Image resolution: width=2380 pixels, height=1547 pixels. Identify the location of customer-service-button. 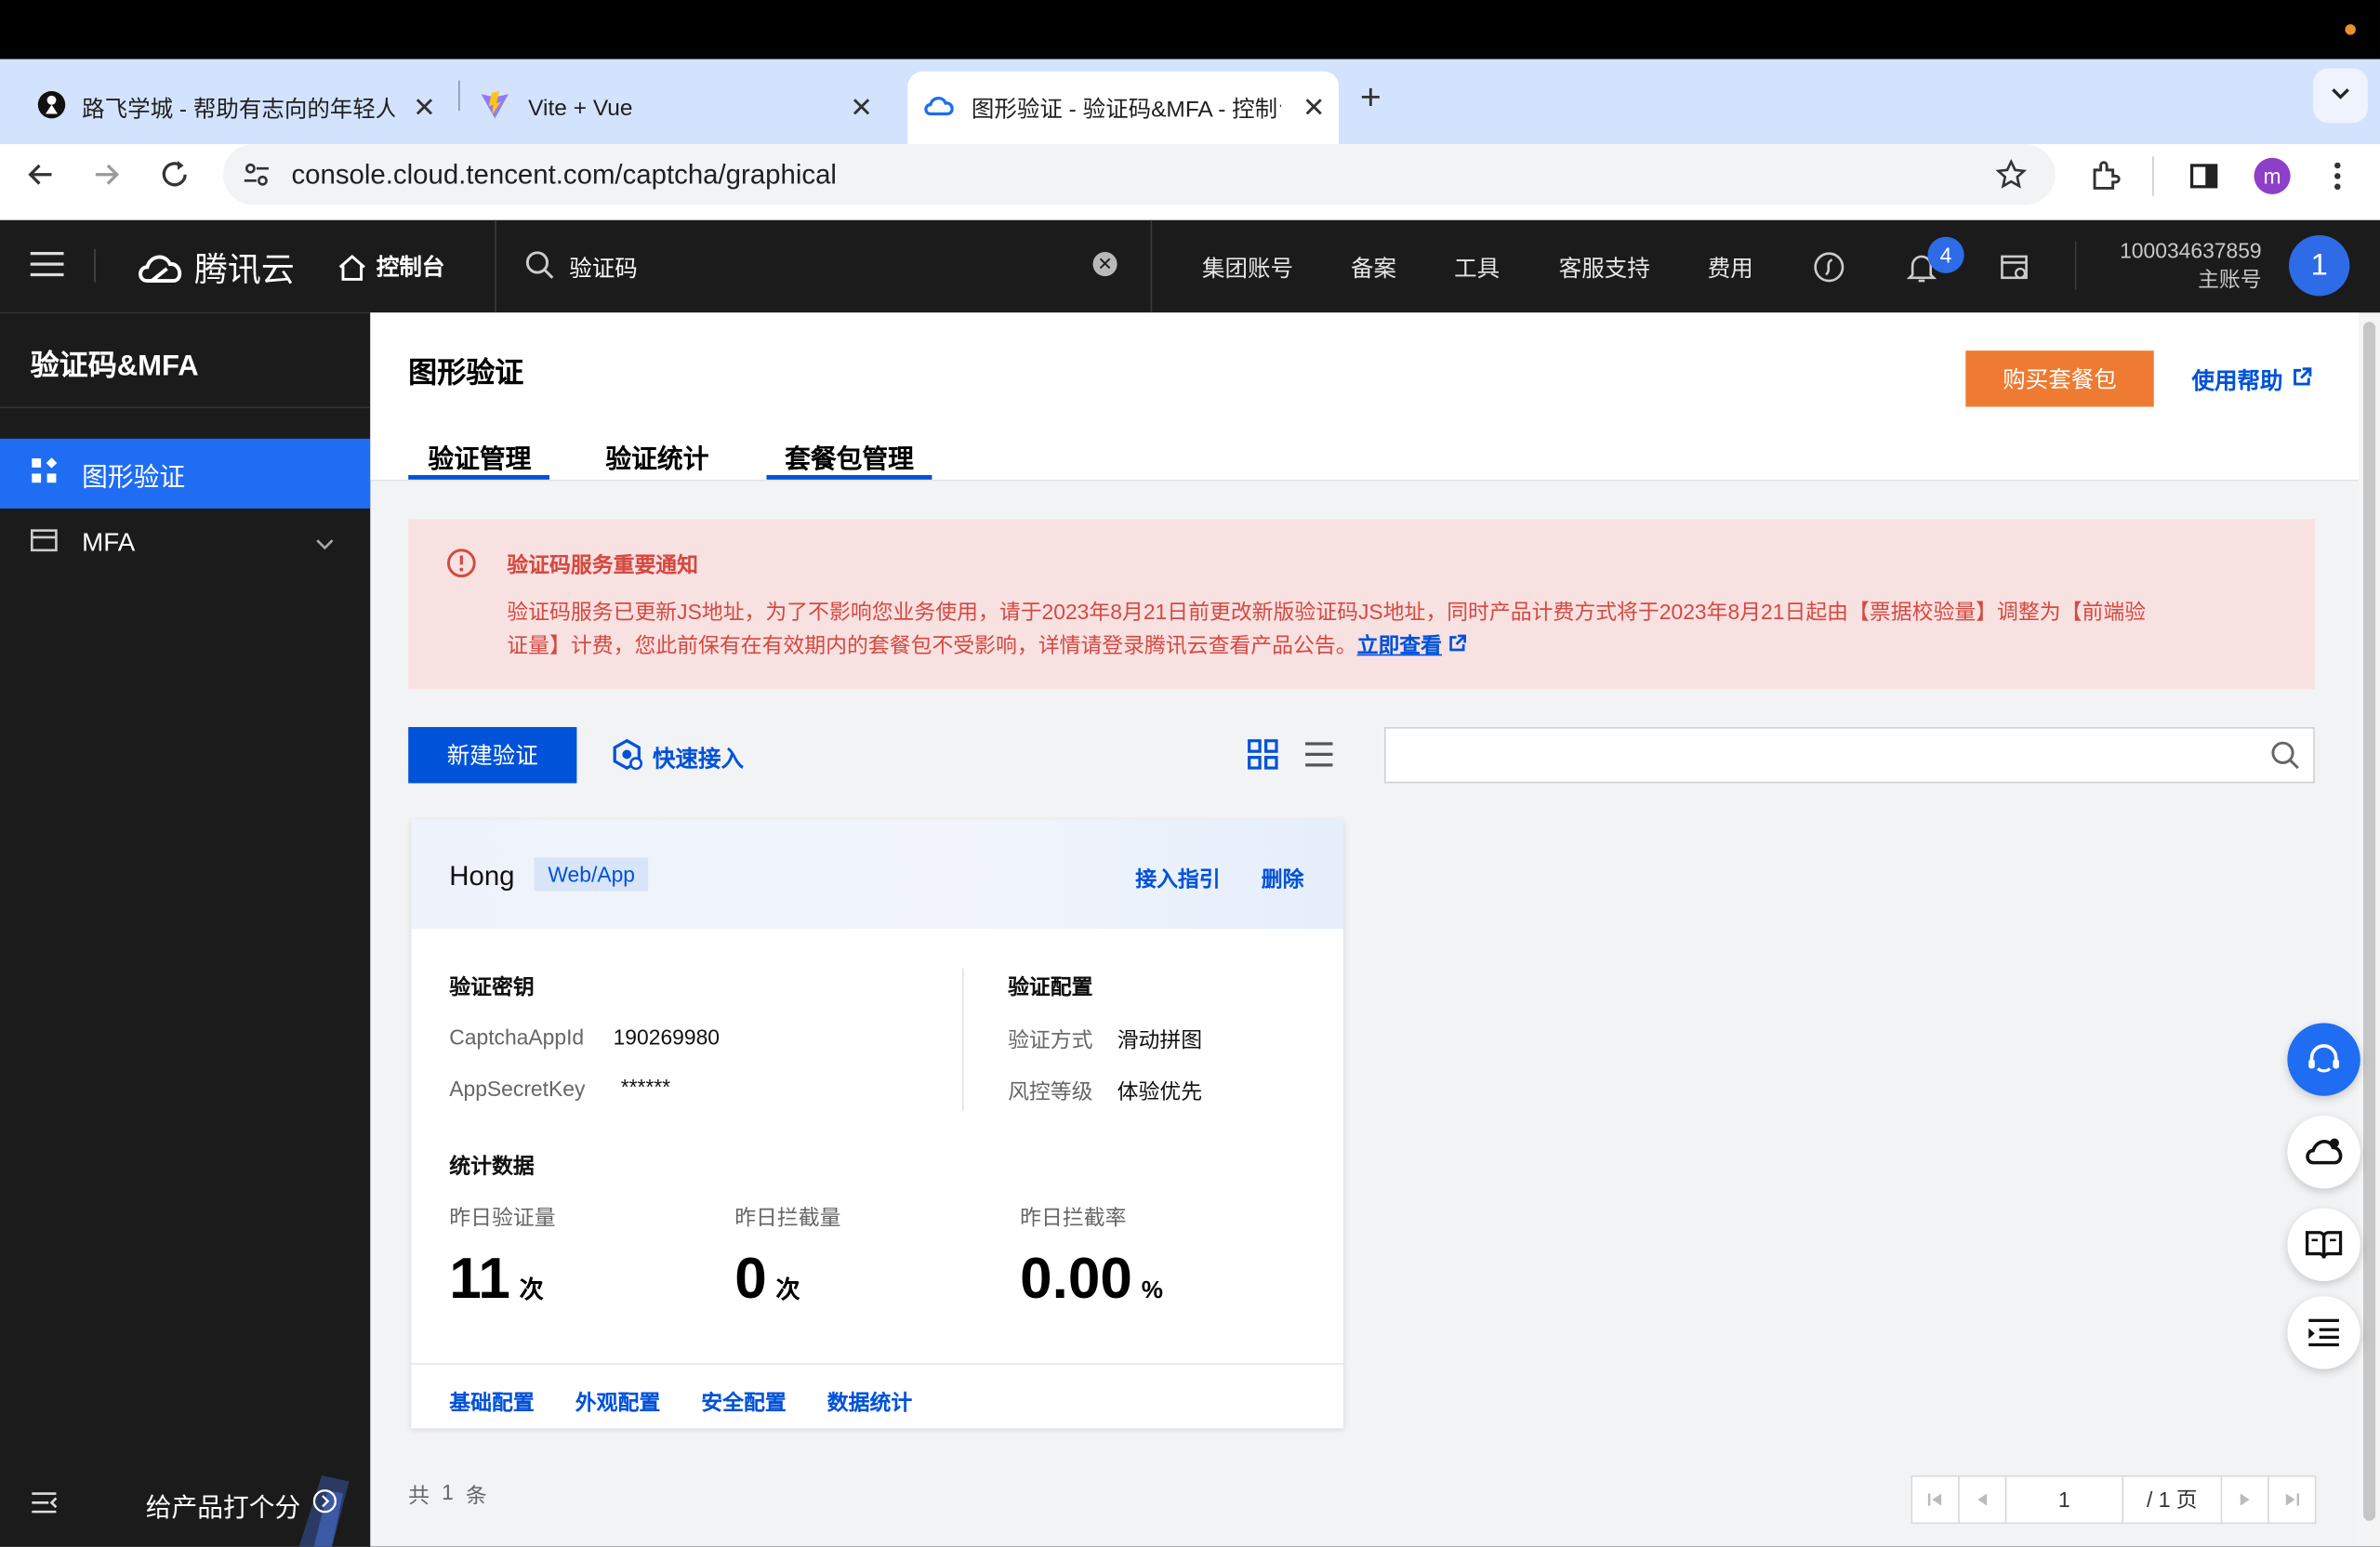
(2323, 1059).